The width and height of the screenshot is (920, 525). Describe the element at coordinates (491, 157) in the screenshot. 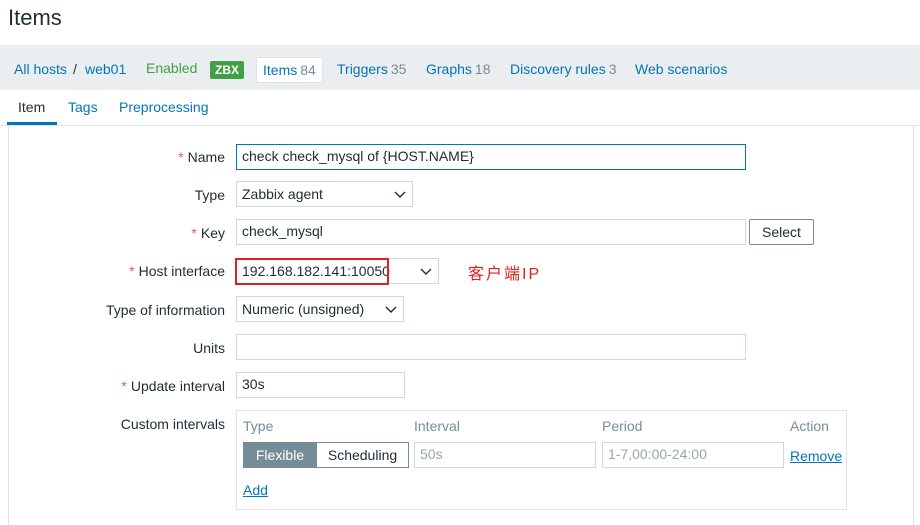

I see `name-input: check check_mysql of {HOST.NAME}` at that location.